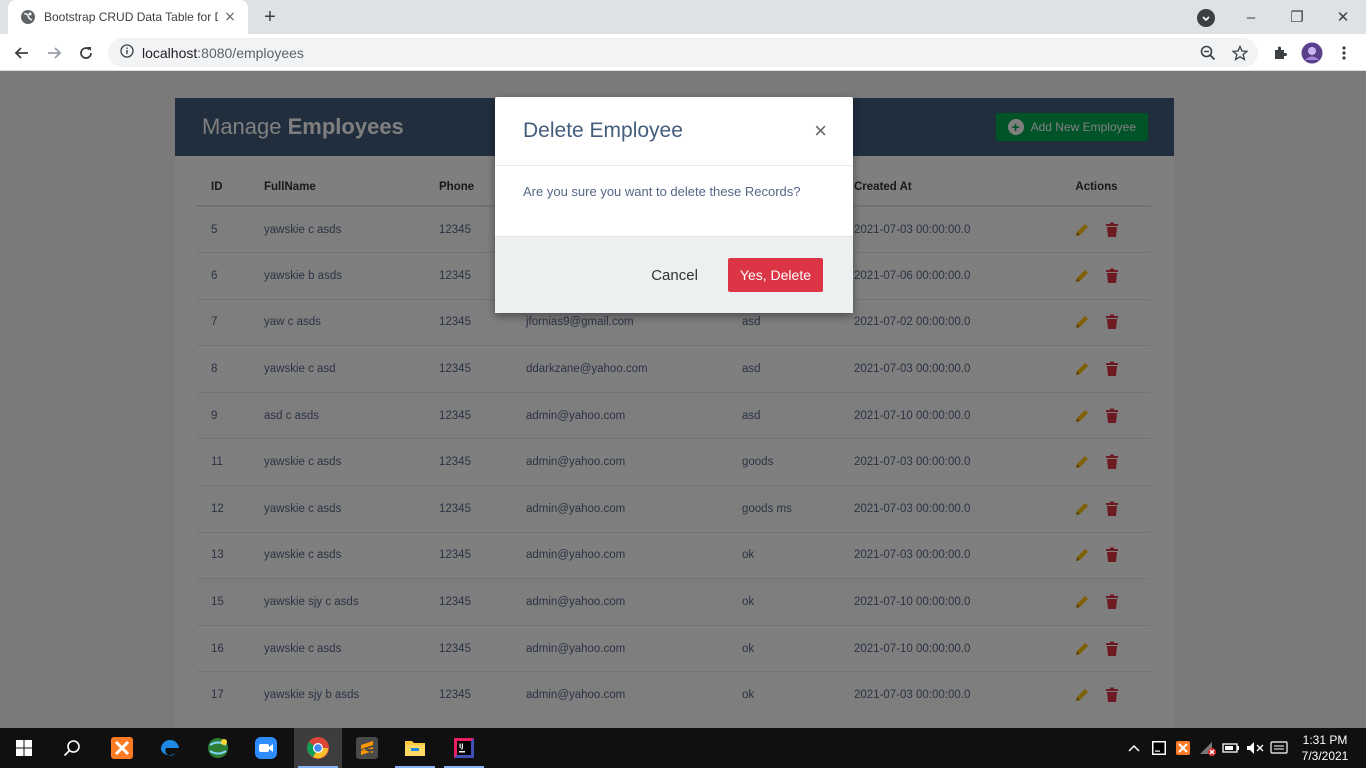 Image resolution: width=1366 pixels, height=768 pixels. What do you see at coordinates (86, 53) in the screenshot?
I see `reload-icon` at bounding box center [86, 53].